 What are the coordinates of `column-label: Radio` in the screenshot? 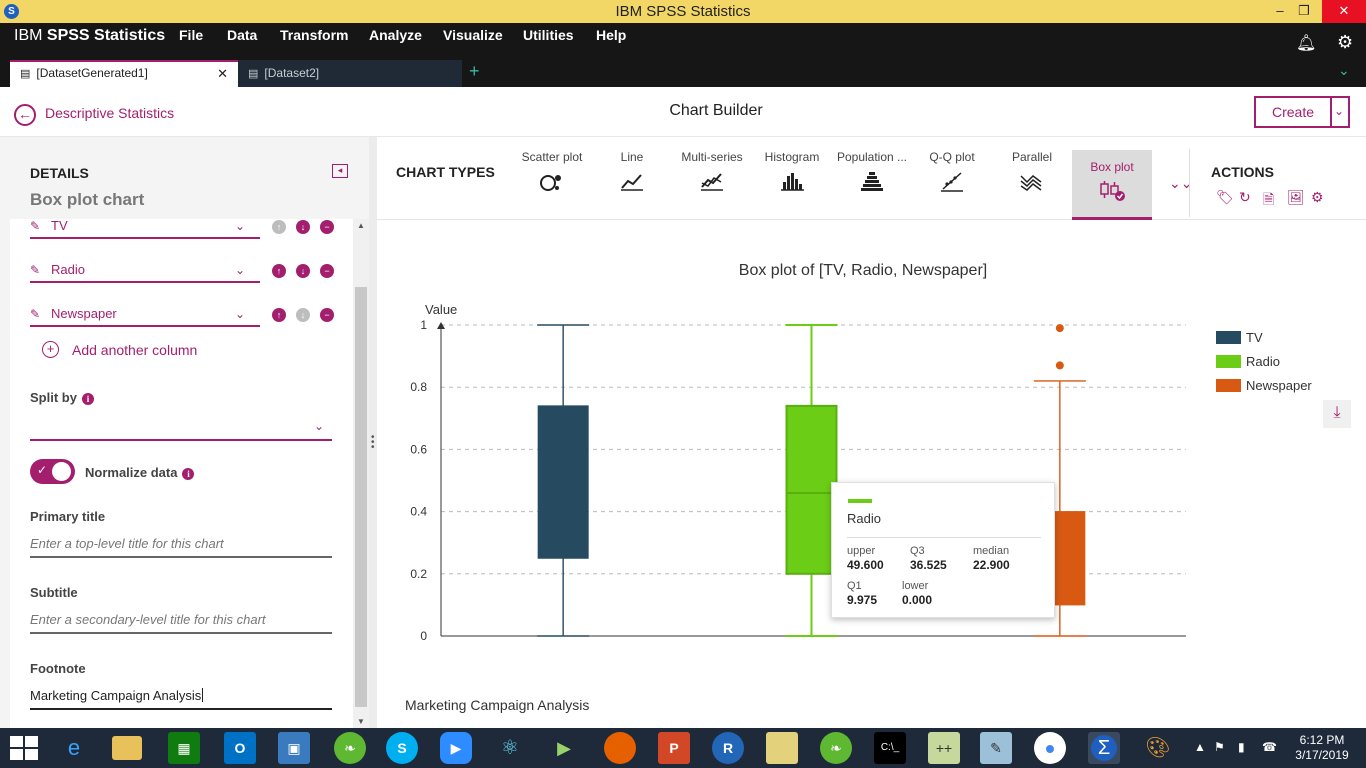 It's located at (68, 269).